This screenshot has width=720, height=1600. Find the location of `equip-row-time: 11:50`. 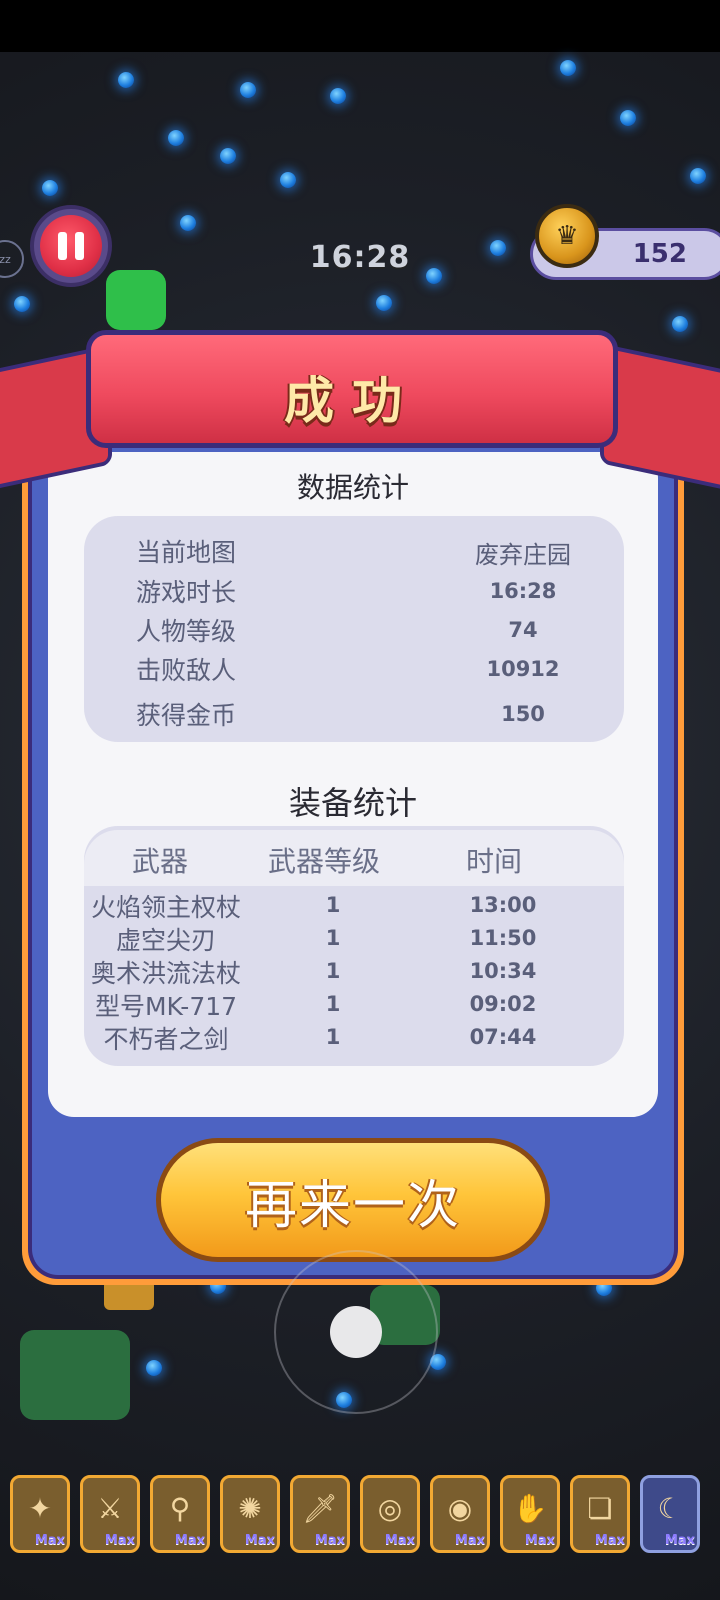

equip-row-time: 11:50 is located at coordinates (503, 938).